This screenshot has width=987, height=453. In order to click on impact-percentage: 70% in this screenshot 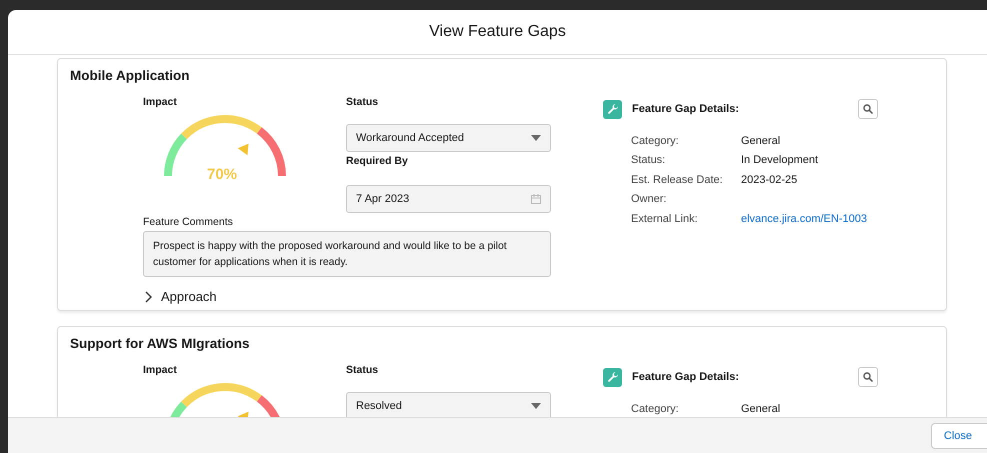, I will do `click(222, 174)`.